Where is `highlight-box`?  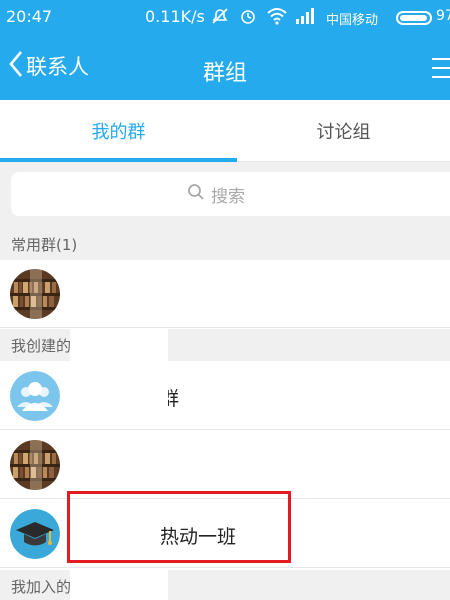
highlight-box is located at coordinates (179, 527).